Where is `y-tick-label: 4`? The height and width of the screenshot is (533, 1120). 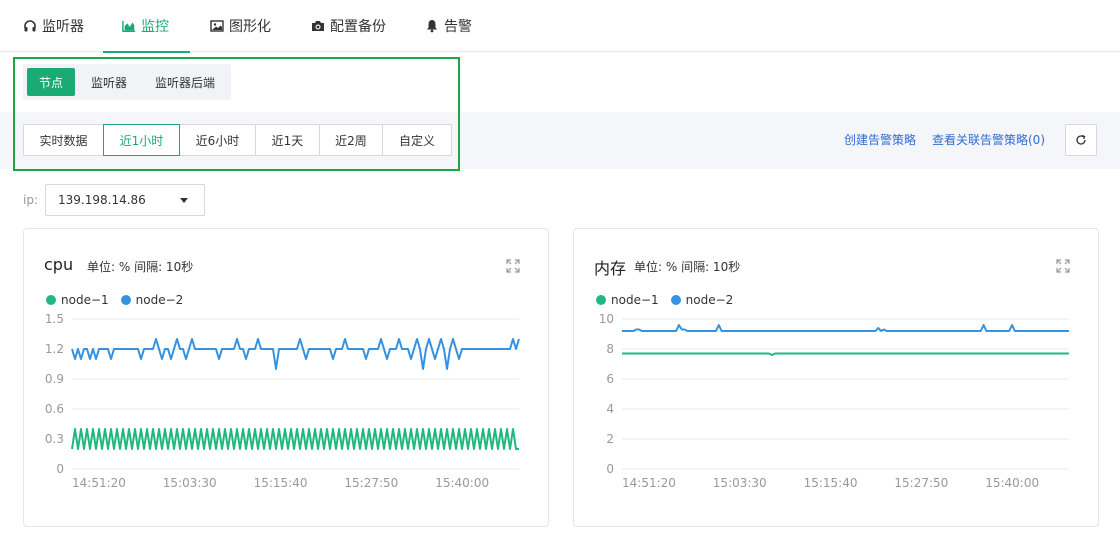
y-tick-label: 4 is located at coordinates (610, 409).